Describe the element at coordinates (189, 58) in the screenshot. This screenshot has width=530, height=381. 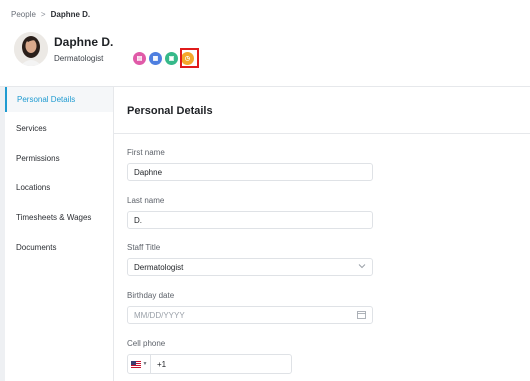
I see `highlight-box` at that location.